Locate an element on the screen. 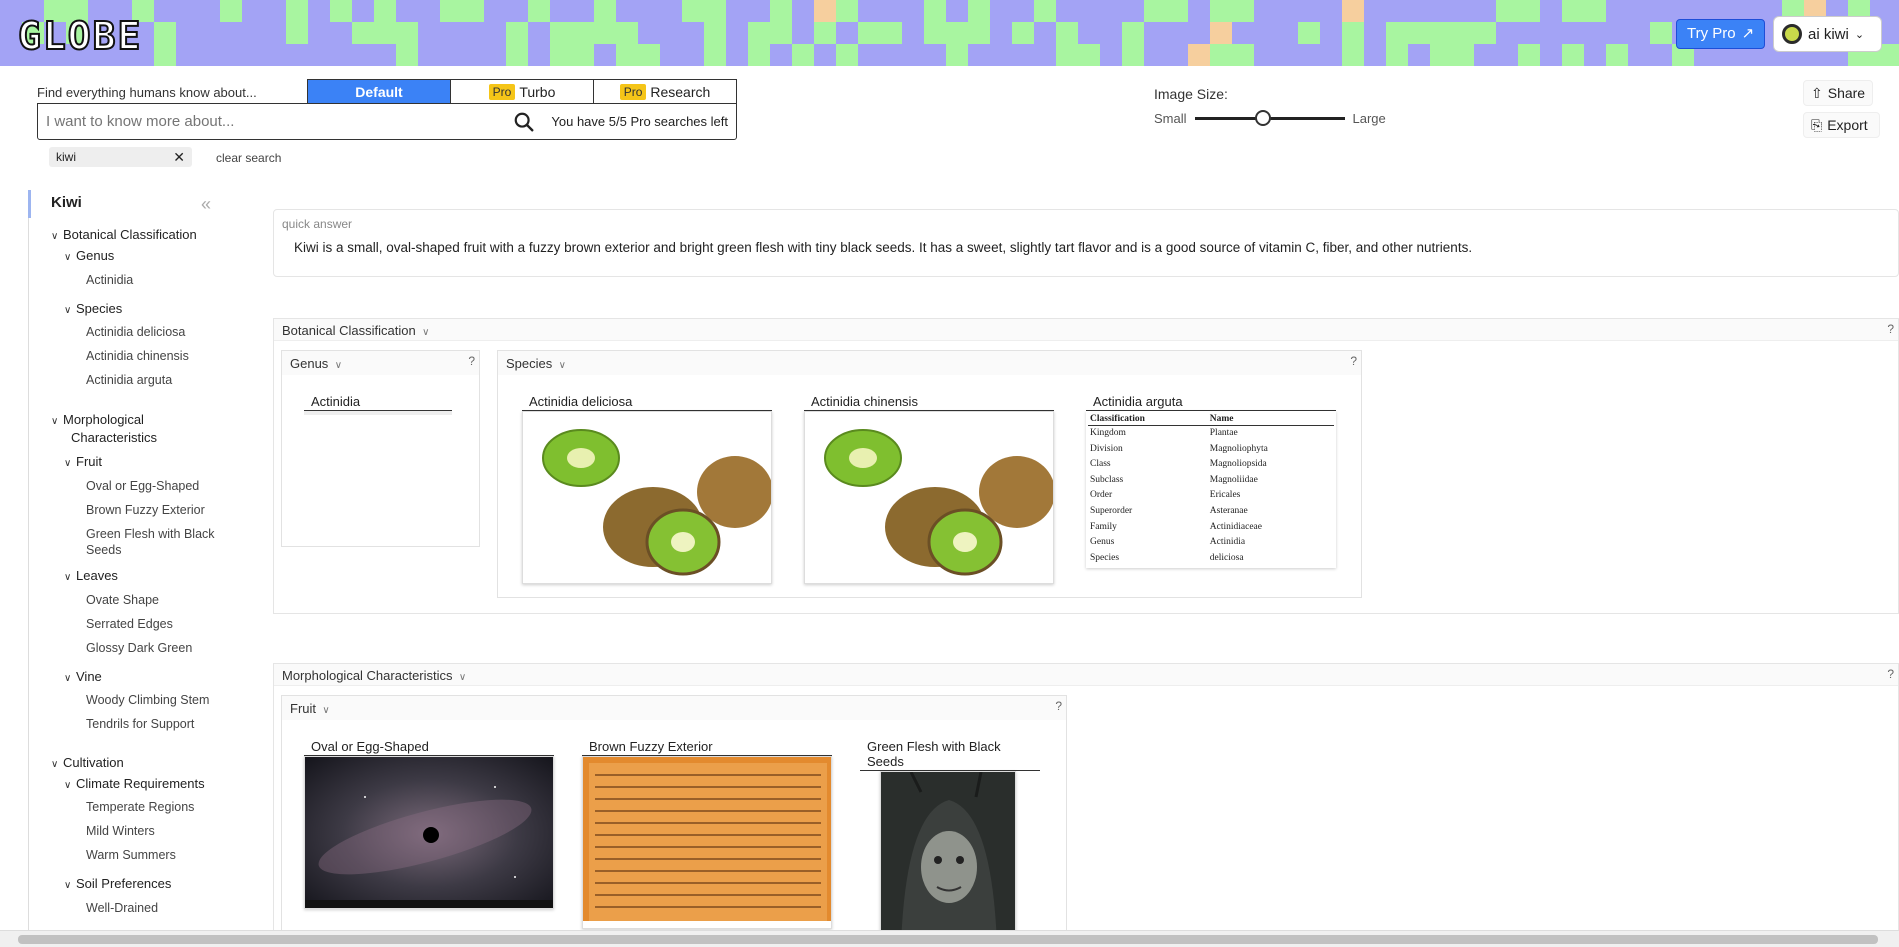 This screenshot has height=947, width=1899. user-name: ai kiwi is located at coordinates (1828, 34).